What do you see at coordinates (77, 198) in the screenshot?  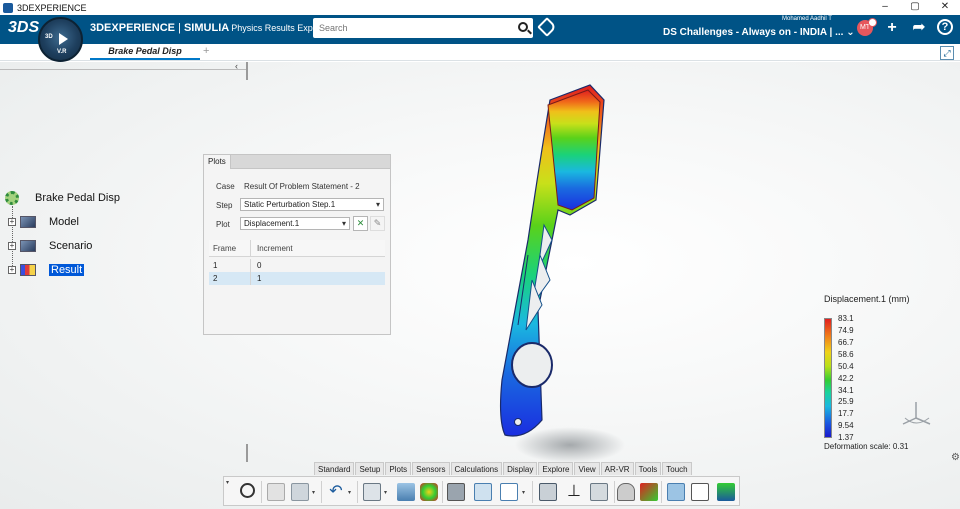 I see `tree-root-label: Brake Pedal Disp` at bounding box center [77, 198].